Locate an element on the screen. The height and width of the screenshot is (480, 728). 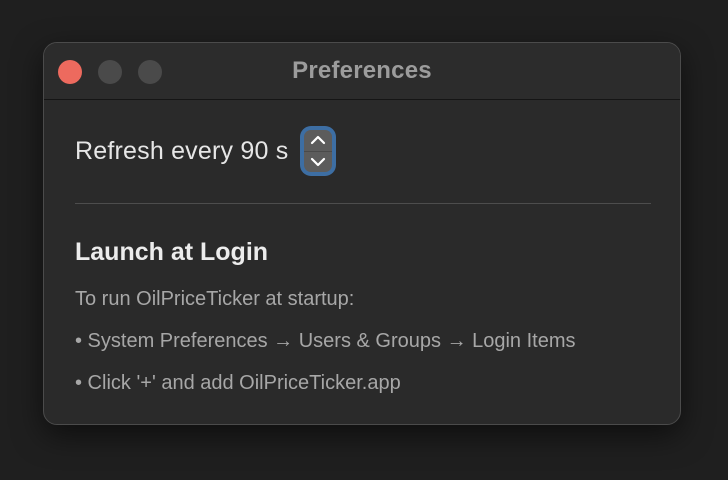
refresh-interval-stepper is located at coordinates (318, 151).